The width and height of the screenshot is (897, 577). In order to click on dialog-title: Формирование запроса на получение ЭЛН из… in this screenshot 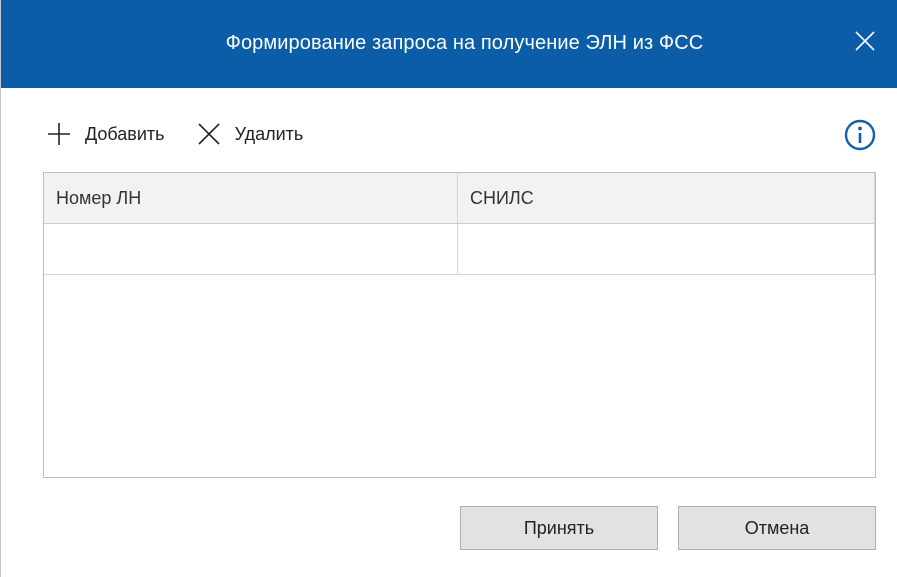, I will do `click(464, 43)`.